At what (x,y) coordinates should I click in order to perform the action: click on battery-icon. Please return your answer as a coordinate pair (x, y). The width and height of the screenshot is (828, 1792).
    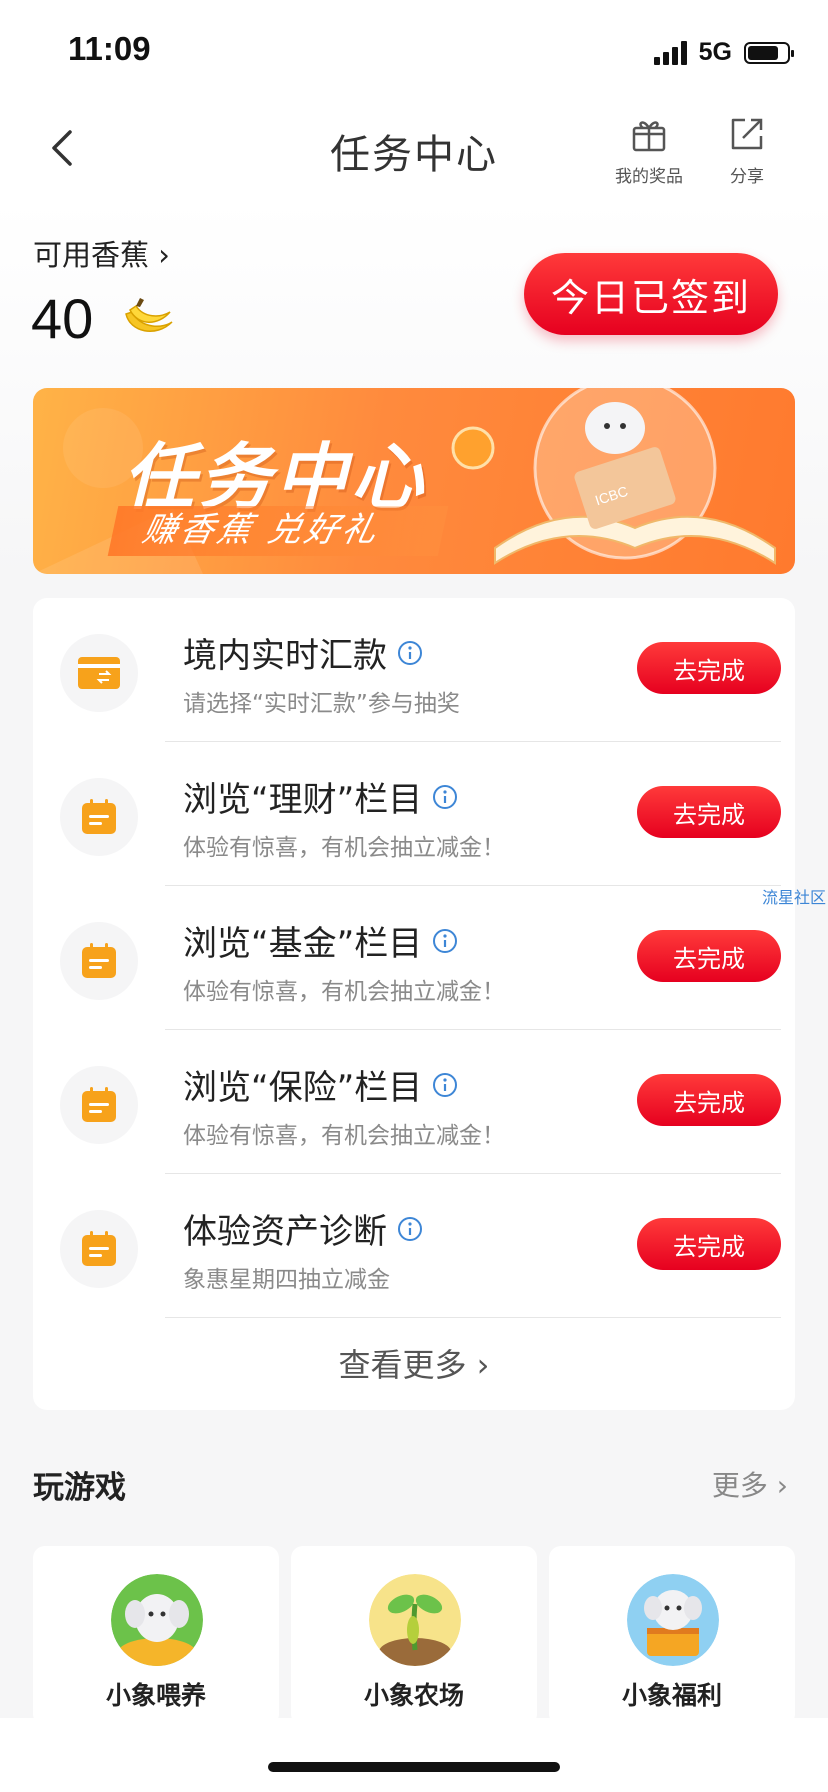
    Looking at the image, I should click on (769, 52).